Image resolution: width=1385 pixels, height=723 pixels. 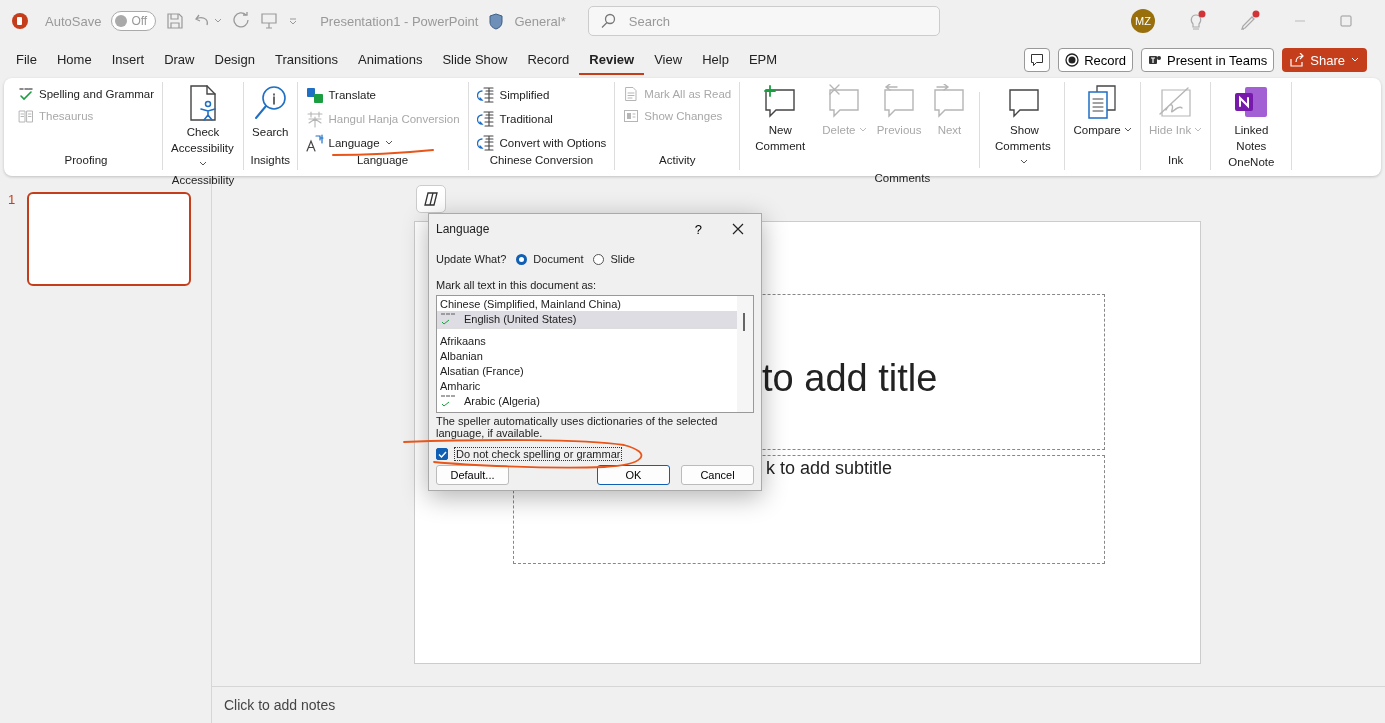 What do you see at coordinates (550, 259) in the screenshot?
I see `scope-radio: Document` at bounding box center [550, 259].